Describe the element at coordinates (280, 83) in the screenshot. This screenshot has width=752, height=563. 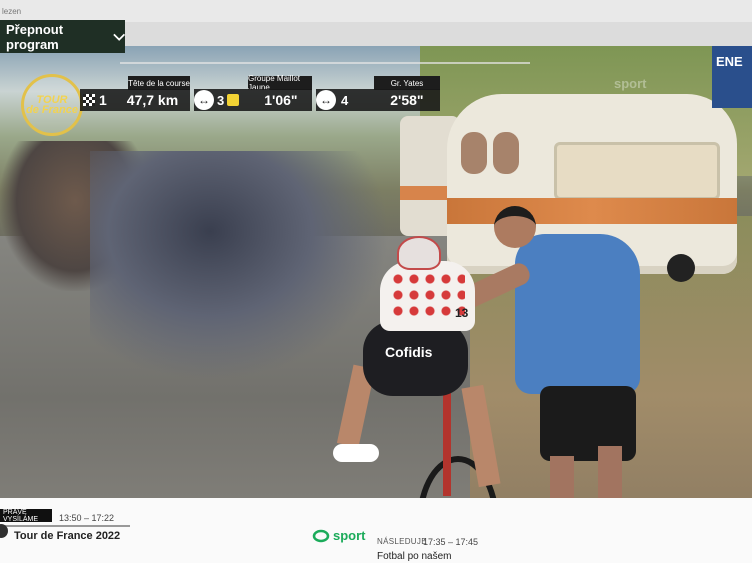
I see `group-label: Groupe Maillot Jaune` at that location.